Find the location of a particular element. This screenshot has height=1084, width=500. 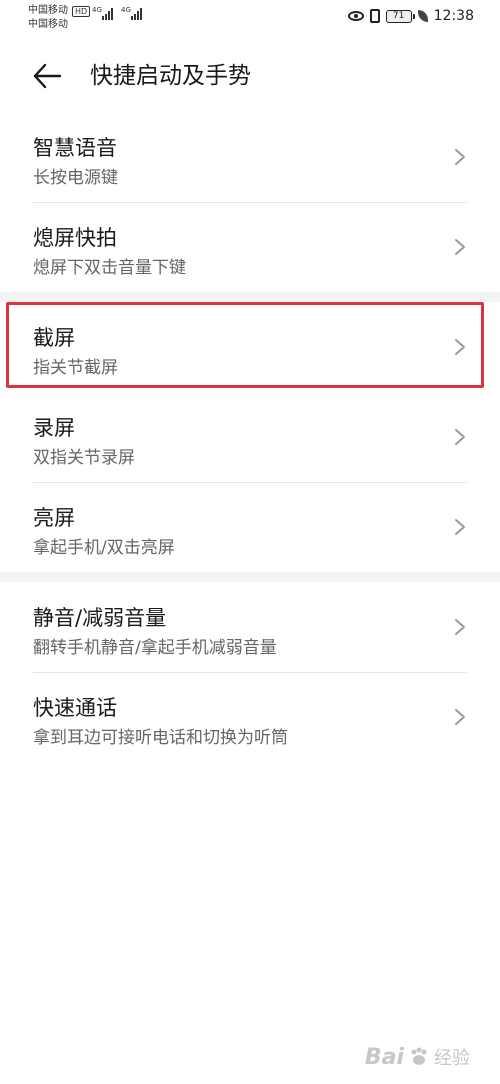

watermark: Bai 经验 is located at coordinates (417, 1057).